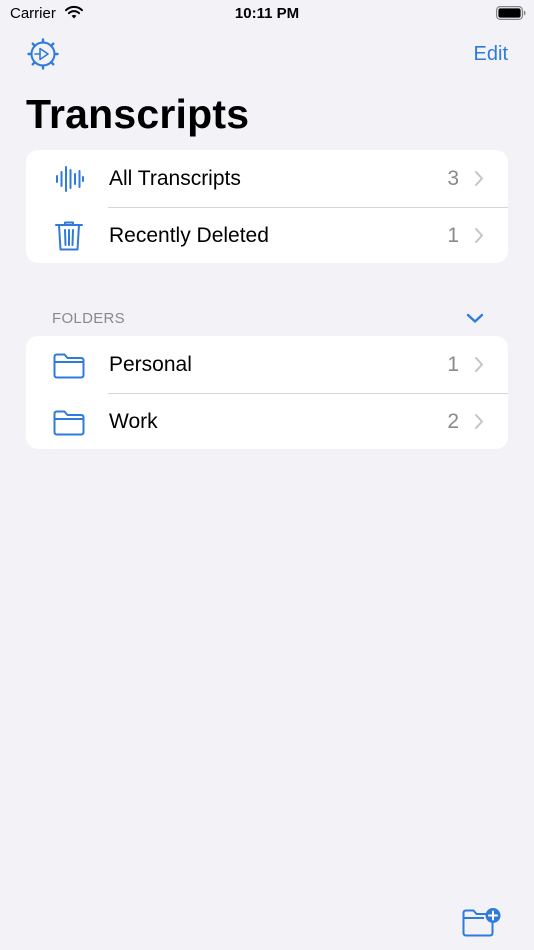 This screenshot has width=534, height=950. What do you see at coordinates (267, 364) in the screenshot?
I see `list-item-folder-personal: Personal 1` at bounding box center [267, 364].